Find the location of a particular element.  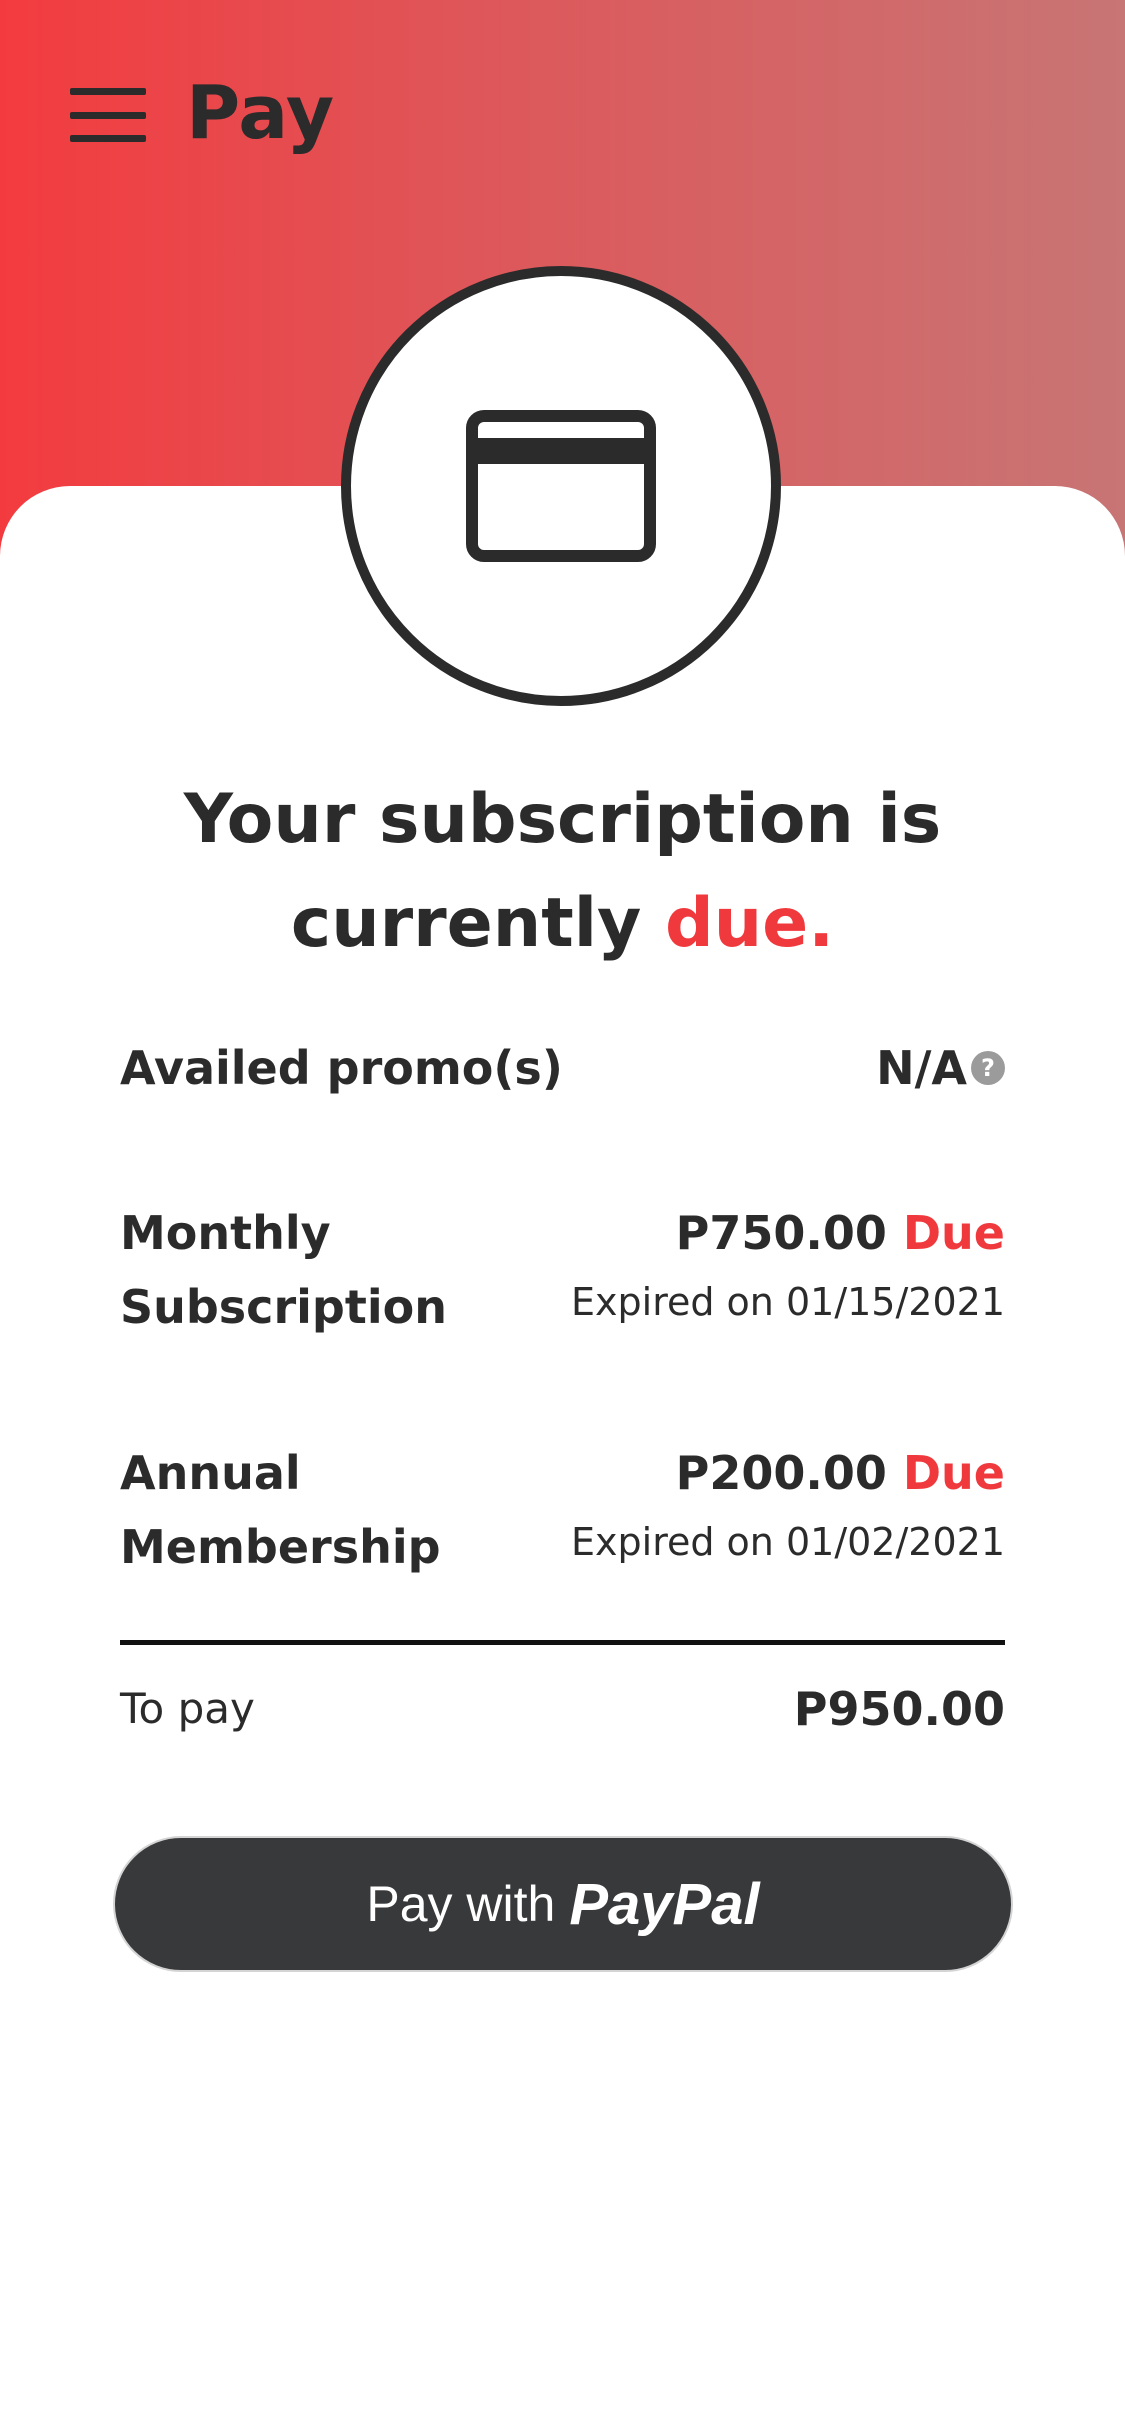

help-icon: ? is located at coordinates (988, 1068).